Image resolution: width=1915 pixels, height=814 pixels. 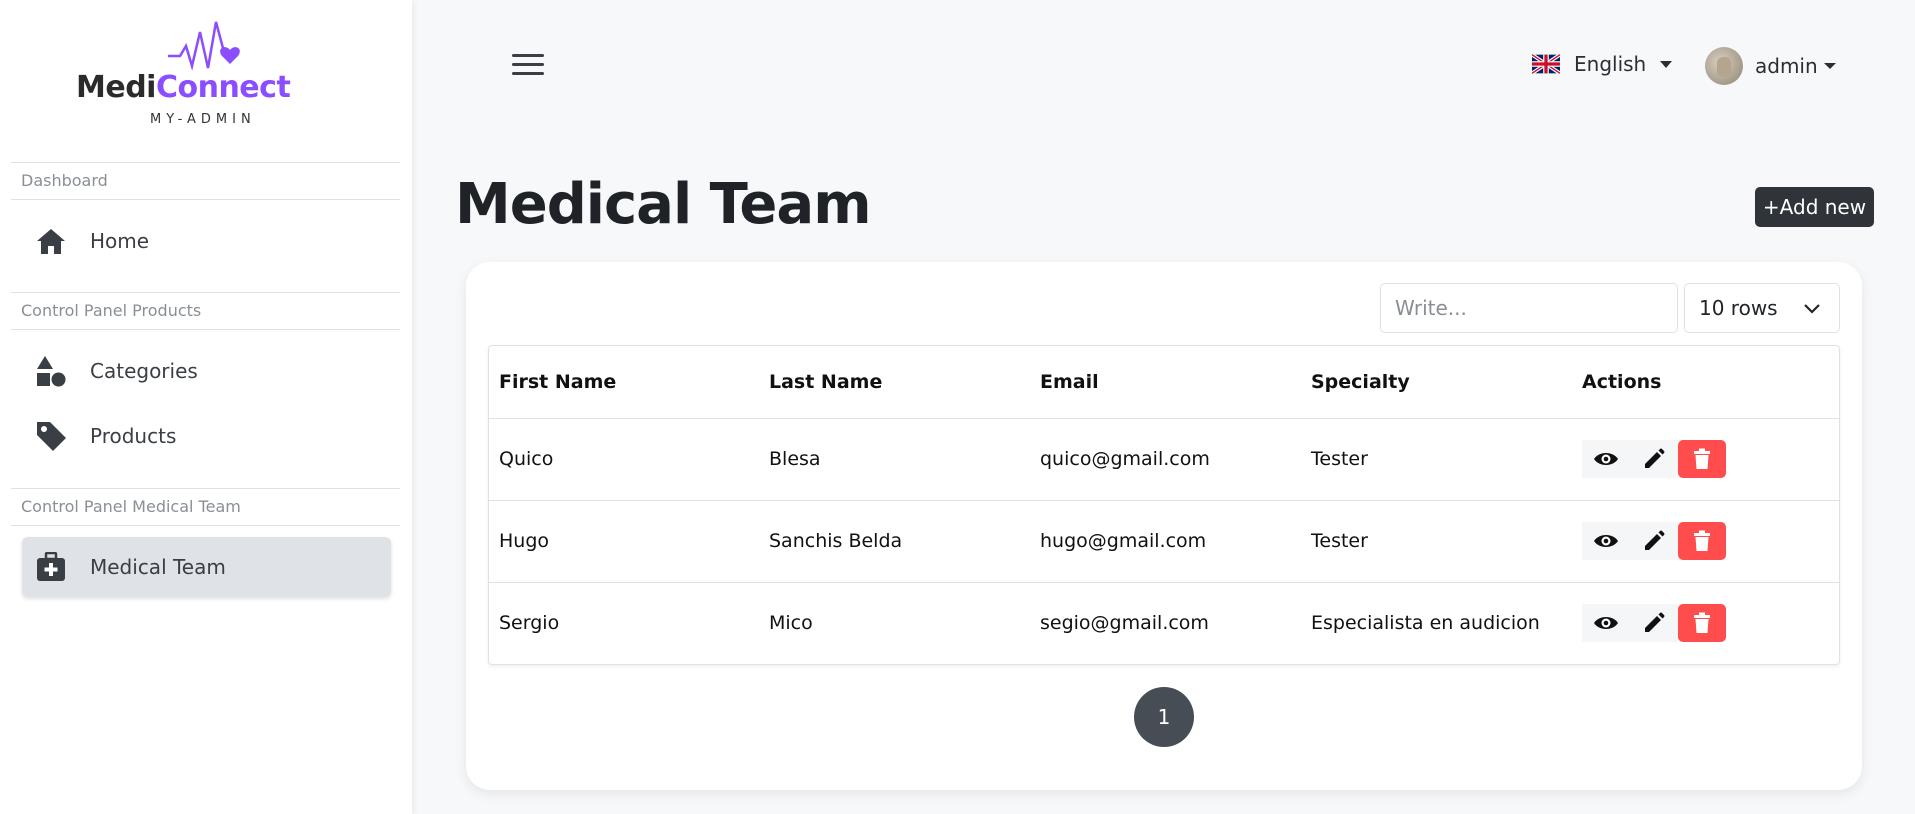 I want to click on language-selector: English, so click(x=1602, y=64).